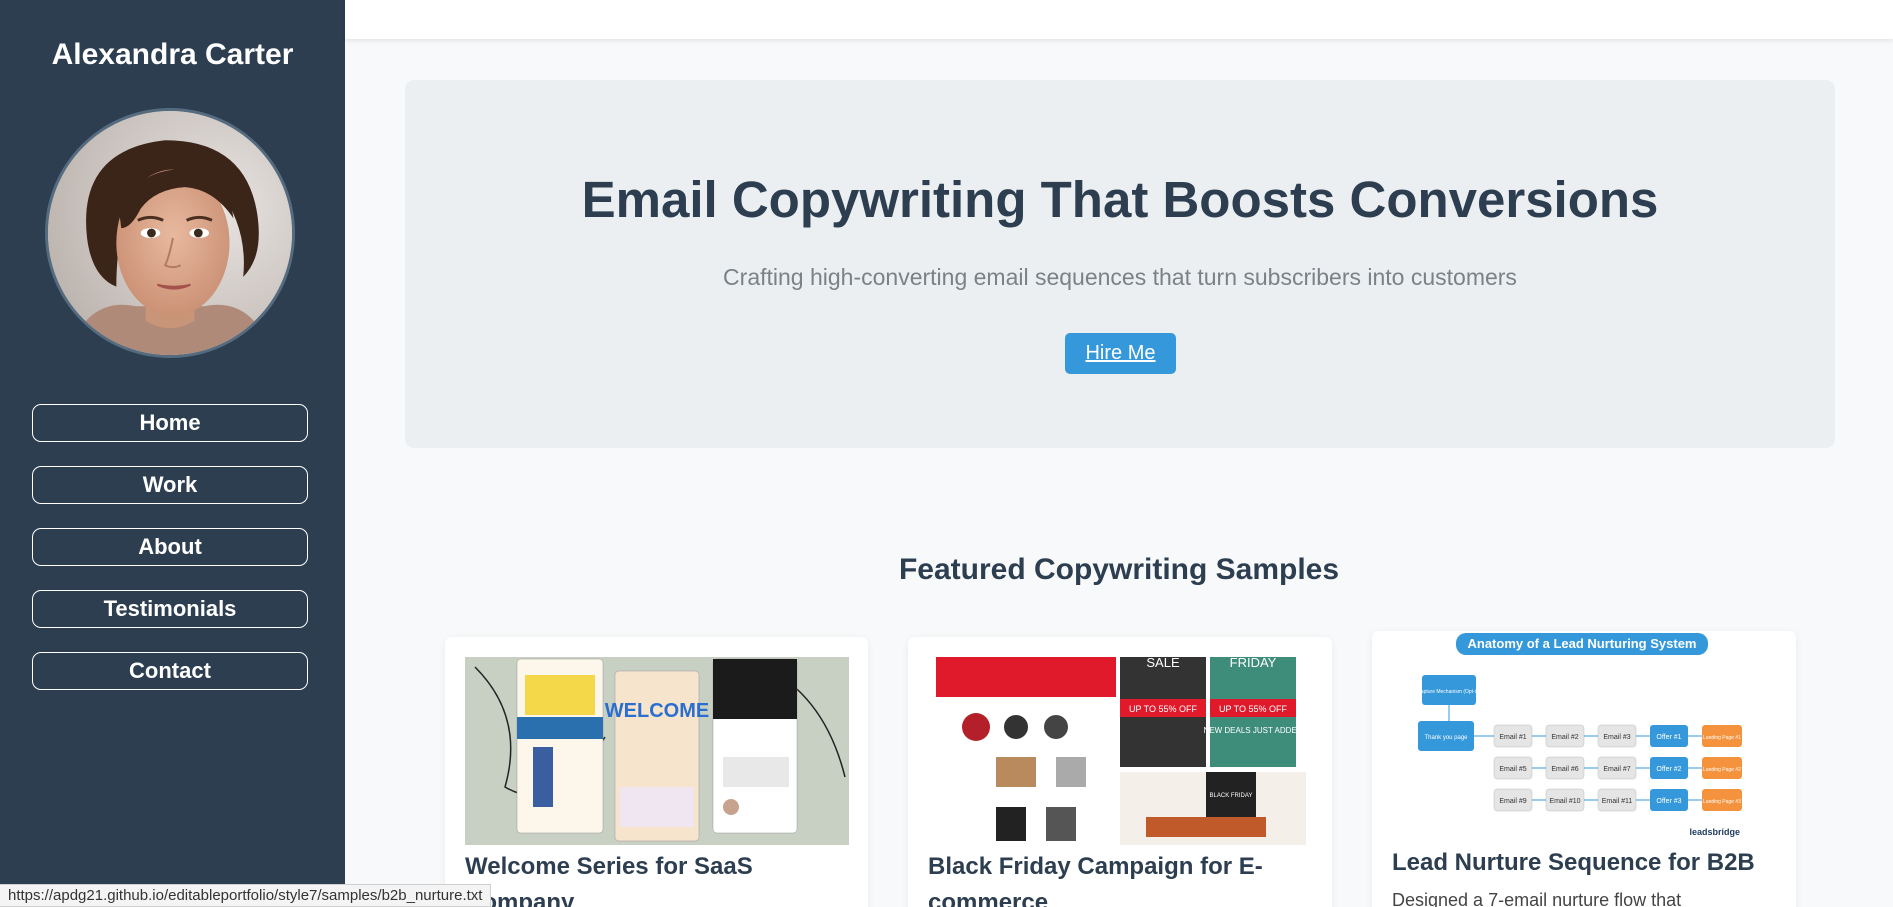 The width and height of the screenshot is (1893, 907). Describe the element at coordinates (1616, 737) in the screenshot. I see `email-3: Email #3` at that location.